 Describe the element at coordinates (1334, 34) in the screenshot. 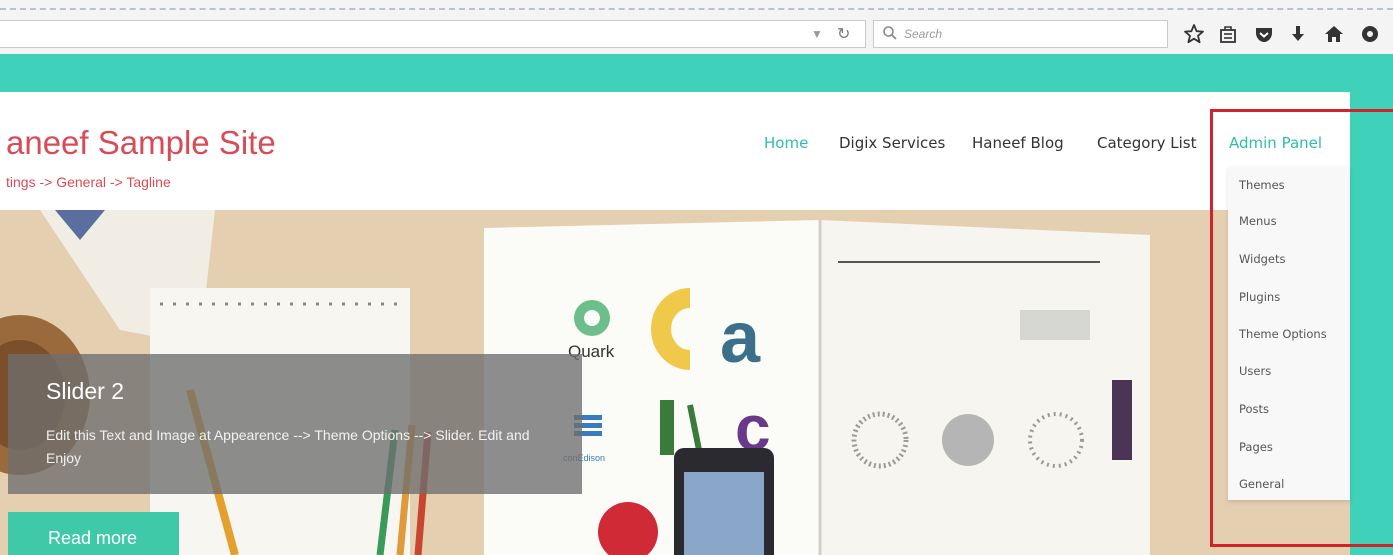

I see `home-icon` at that location.